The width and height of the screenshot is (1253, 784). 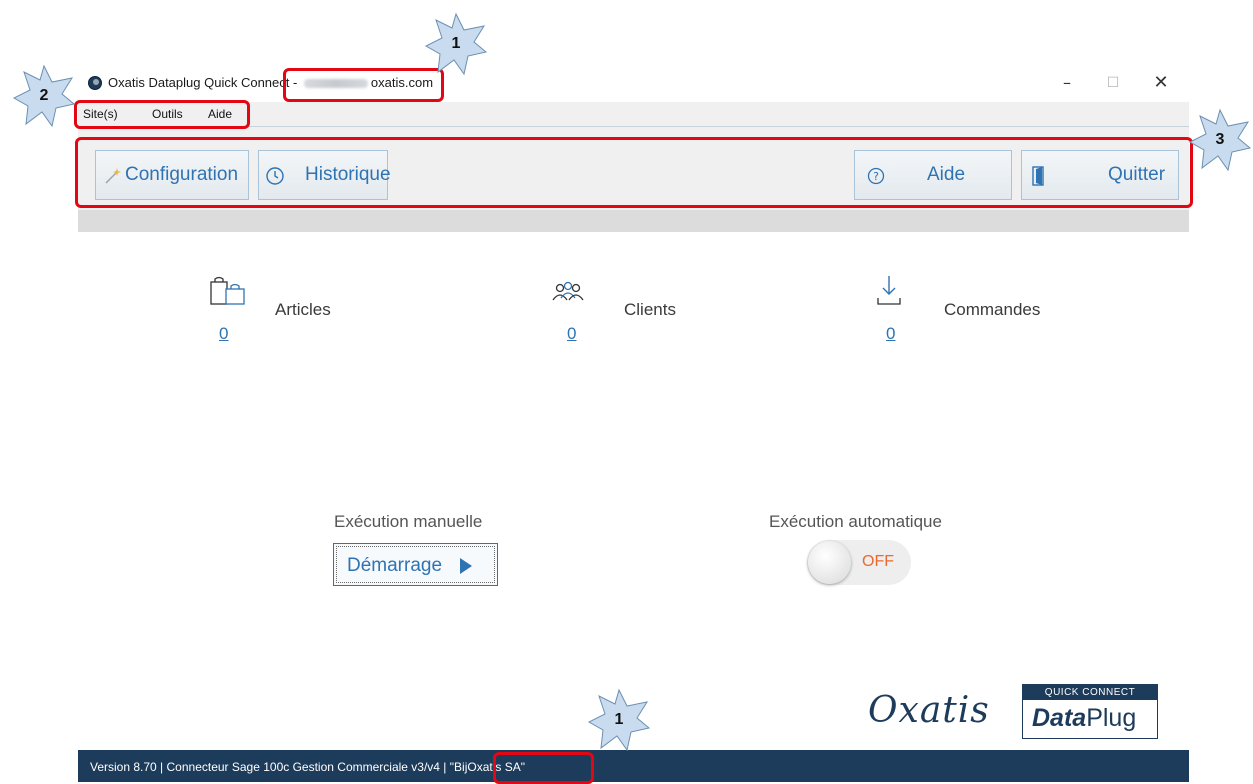 What do you see at coordinates (1113, 83) in the screenshot?
I see `maximize-button: ☐` at bounding box center [1113, 83].